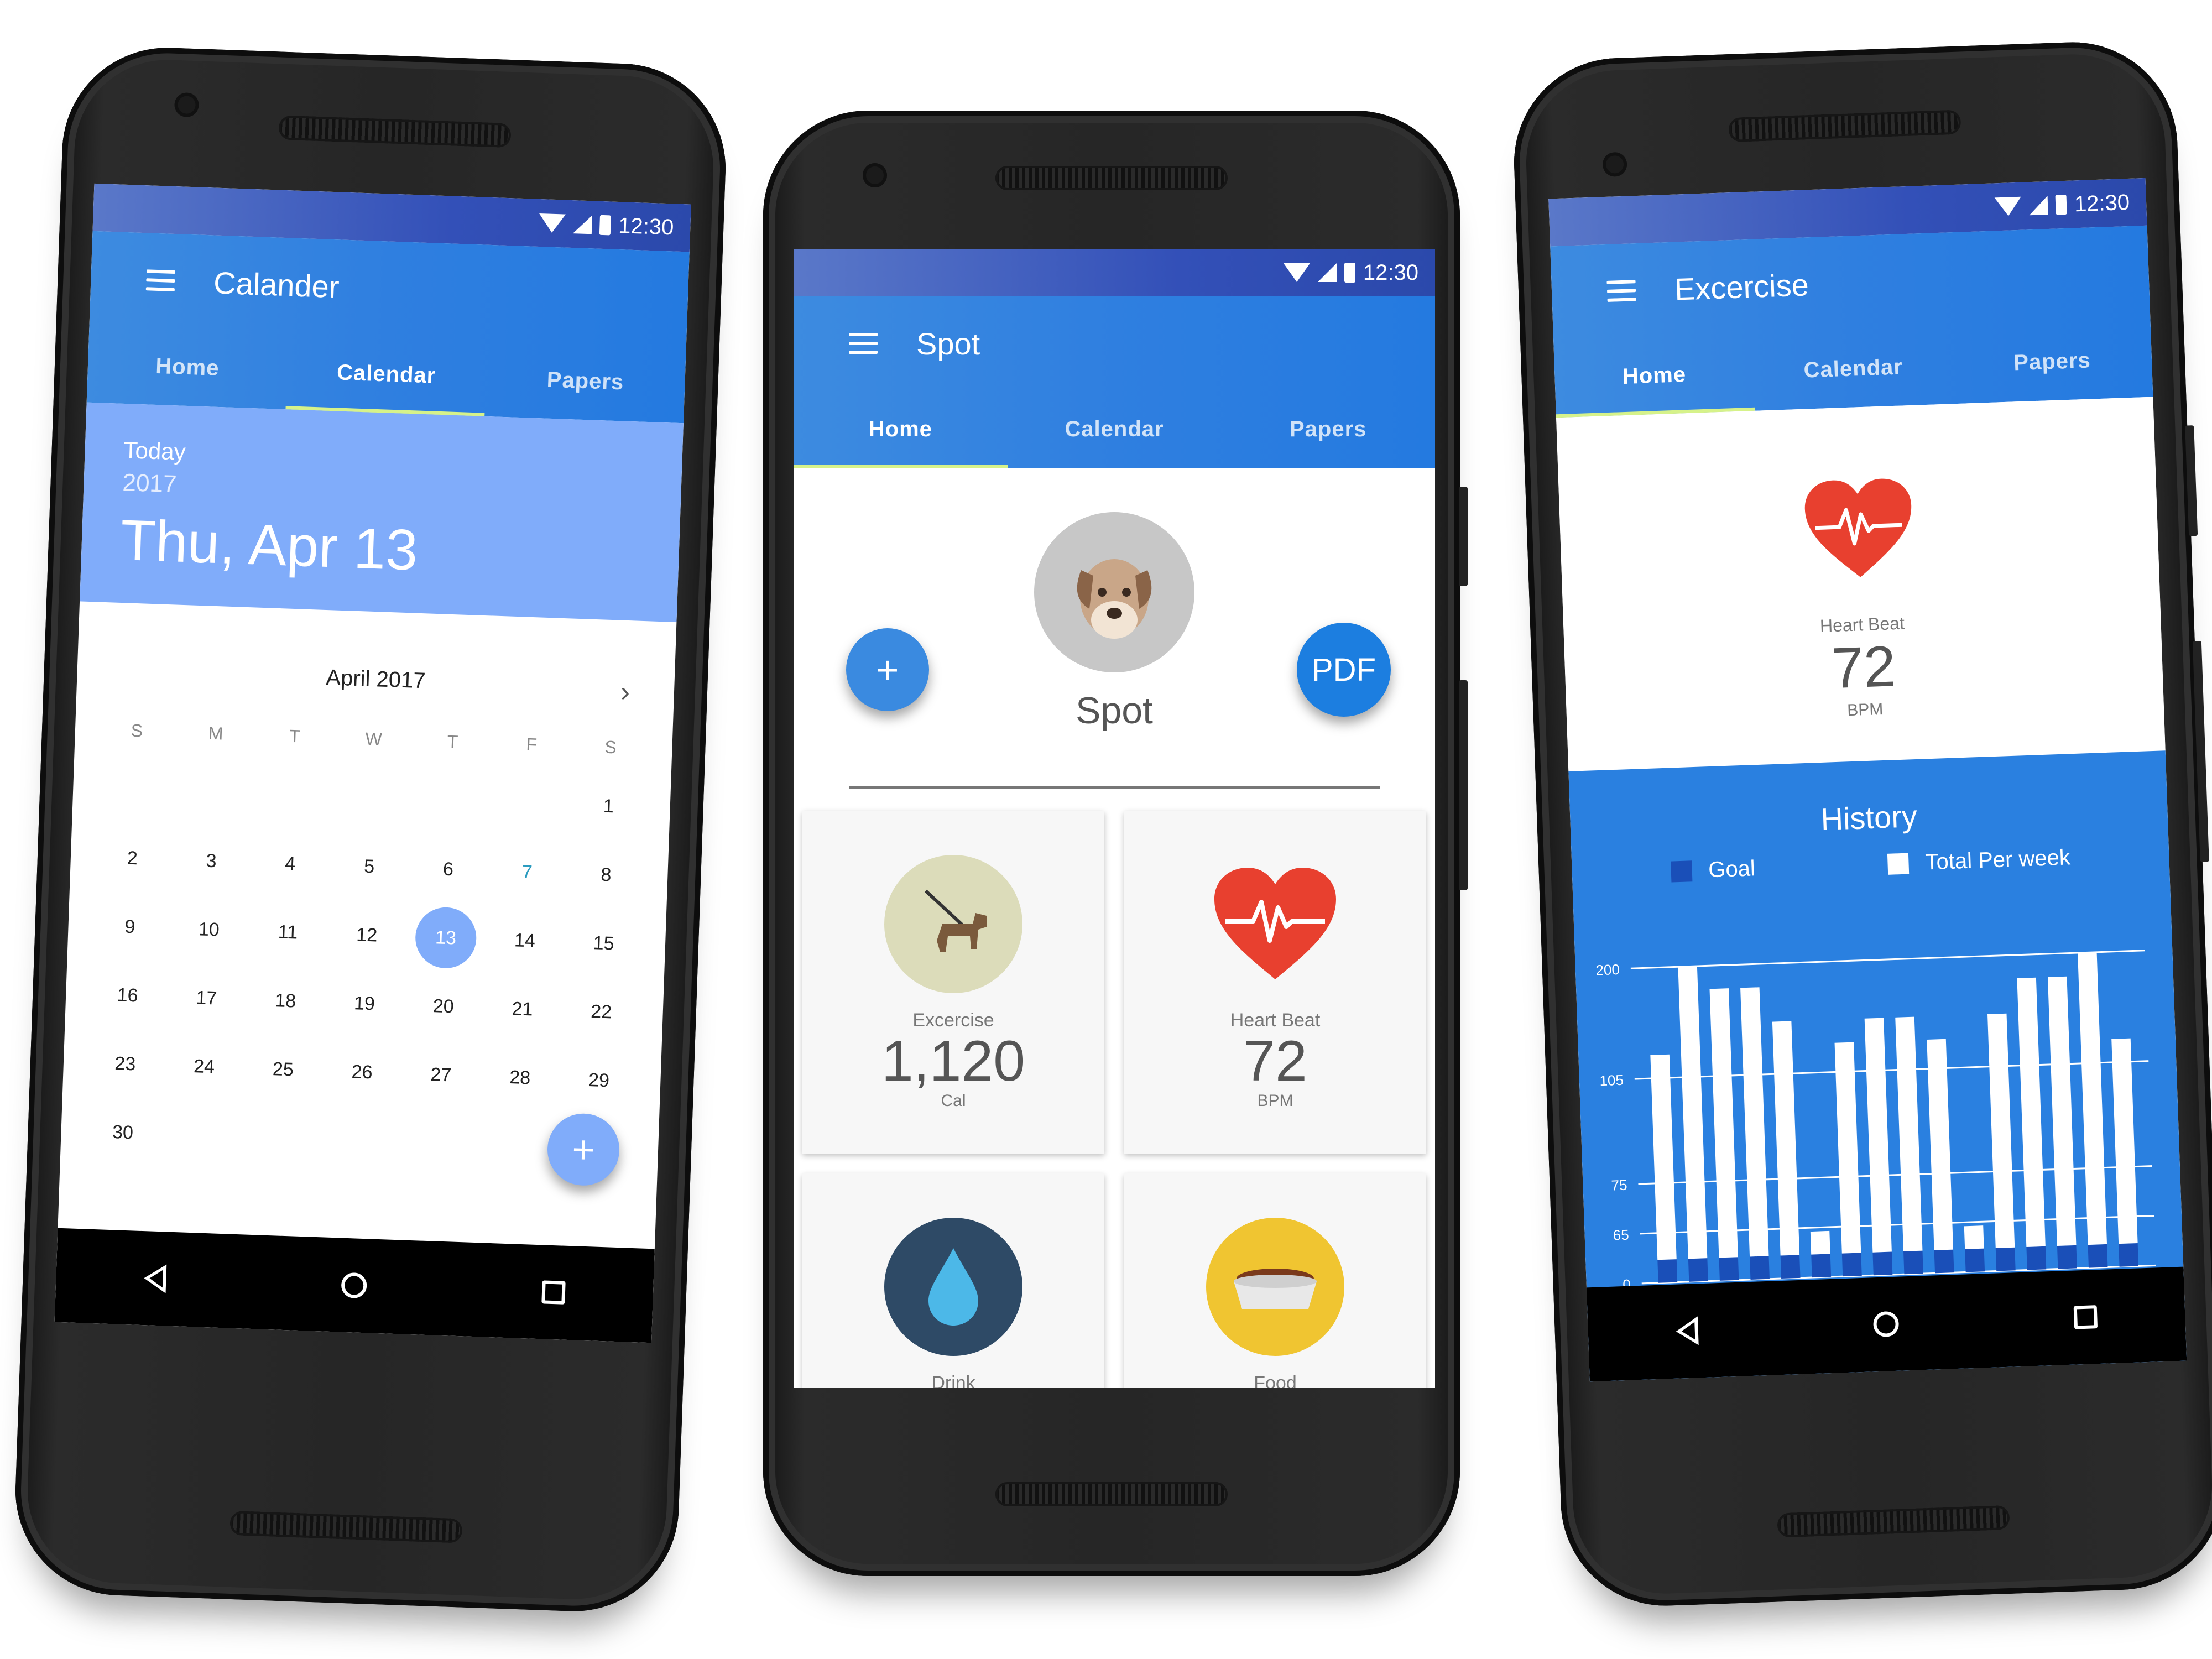 The height and width of the screenshot is (1659, 2212). What do you see at coordinates (954, 1061) in the screenshot?
I see `card-value: 1,120` at bounding box center [954, 1061].